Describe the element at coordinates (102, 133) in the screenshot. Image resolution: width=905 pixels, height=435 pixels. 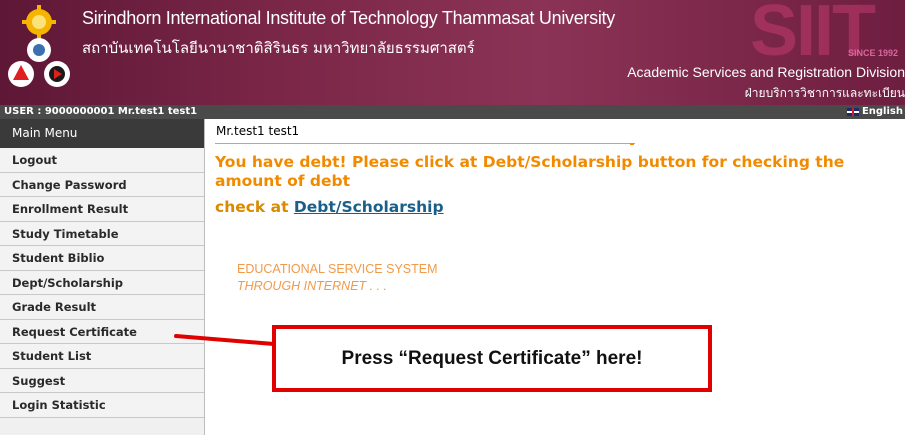
I see `main-menu-title: Main Menu` at that location.